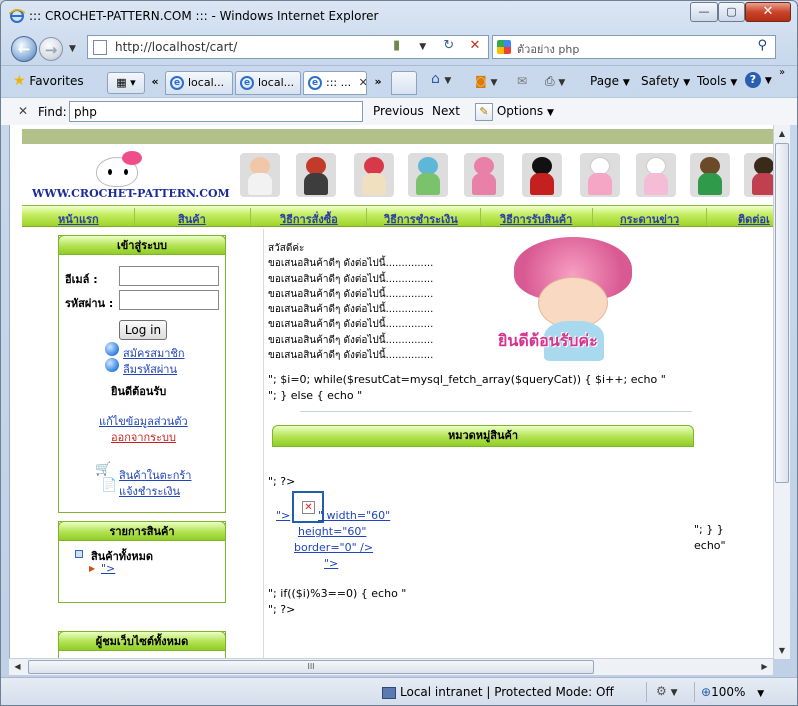  Describe the element at coordinates (335, 83) in the screenshot. I see `tab-3-active: e::: ... ✕` at that location.